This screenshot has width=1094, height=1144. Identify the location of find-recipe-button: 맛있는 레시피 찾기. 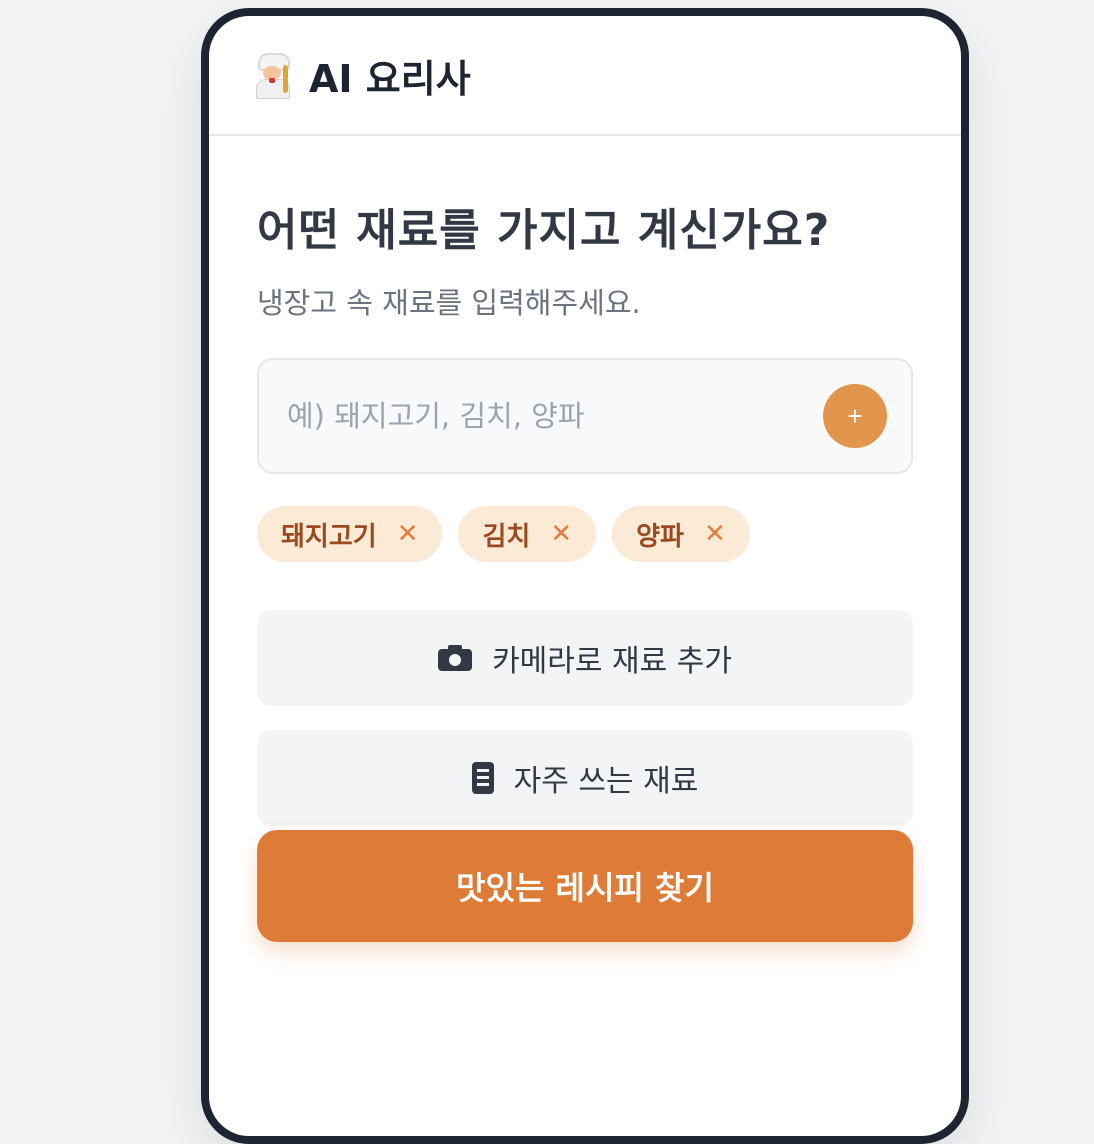
(585, 886).